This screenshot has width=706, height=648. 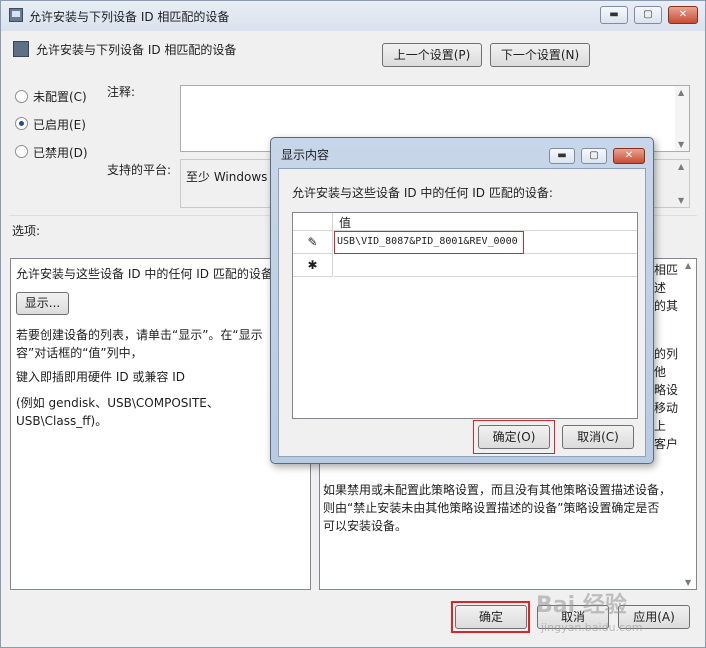 What do you see at coordinates (491, 508) in the screenshot?
I see `help-paragraph: 则由“禁止安装未由其他策略设置描述的设备”策略设置确定是否` at bounding box center [491, 508].